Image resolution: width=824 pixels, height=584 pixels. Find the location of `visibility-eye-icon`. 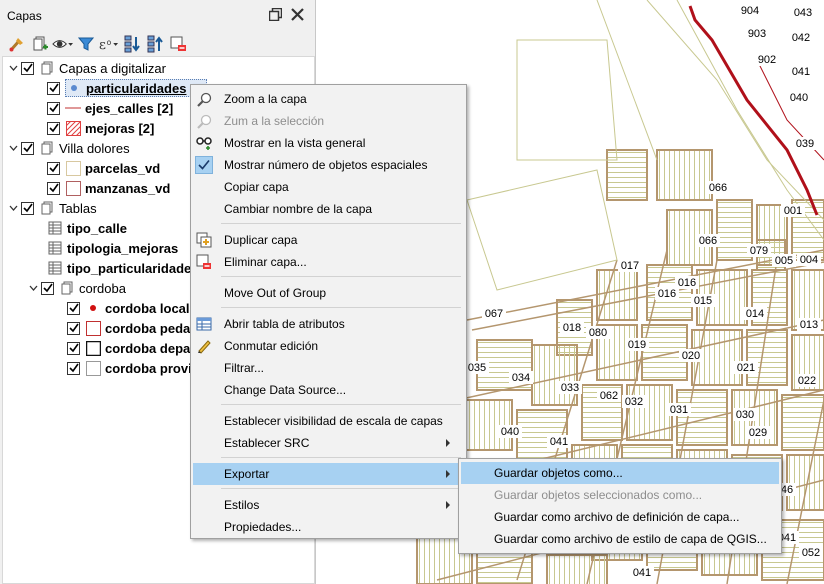

visibility-eye-icon is located at coordinates (62, 44).